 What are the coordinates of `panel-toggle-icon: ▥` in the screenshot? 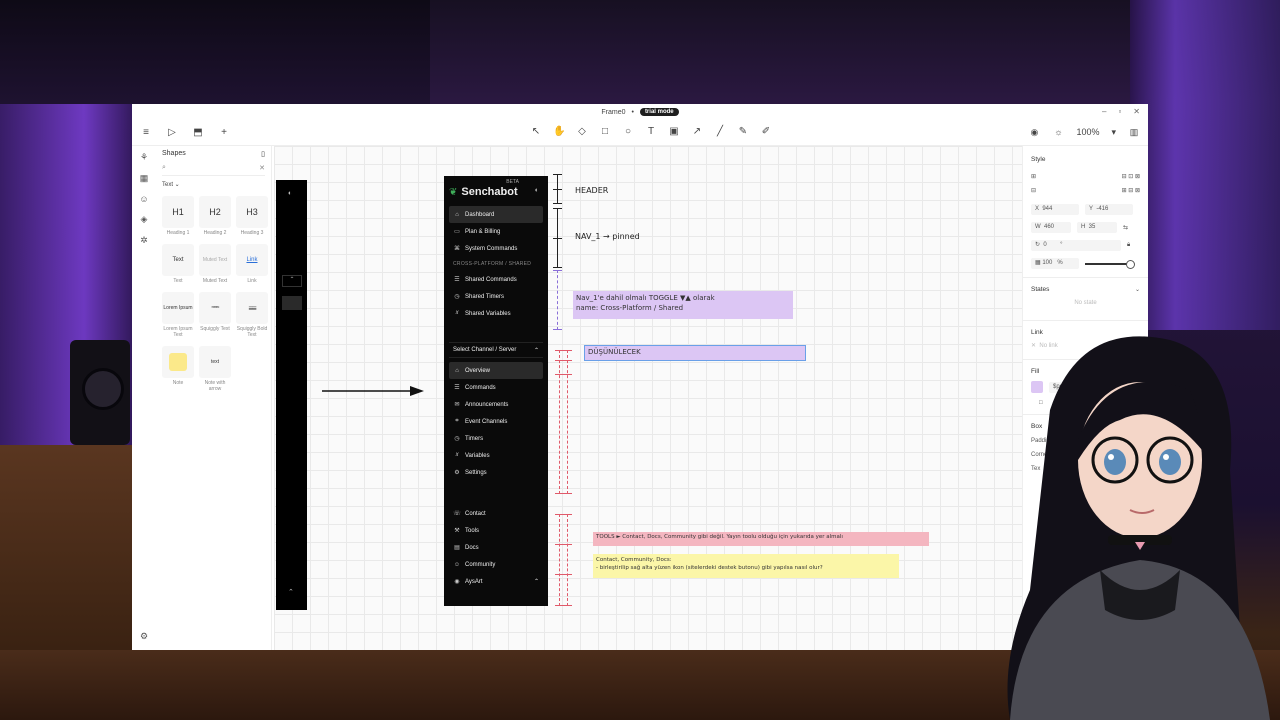 It's located at (1134, 132).